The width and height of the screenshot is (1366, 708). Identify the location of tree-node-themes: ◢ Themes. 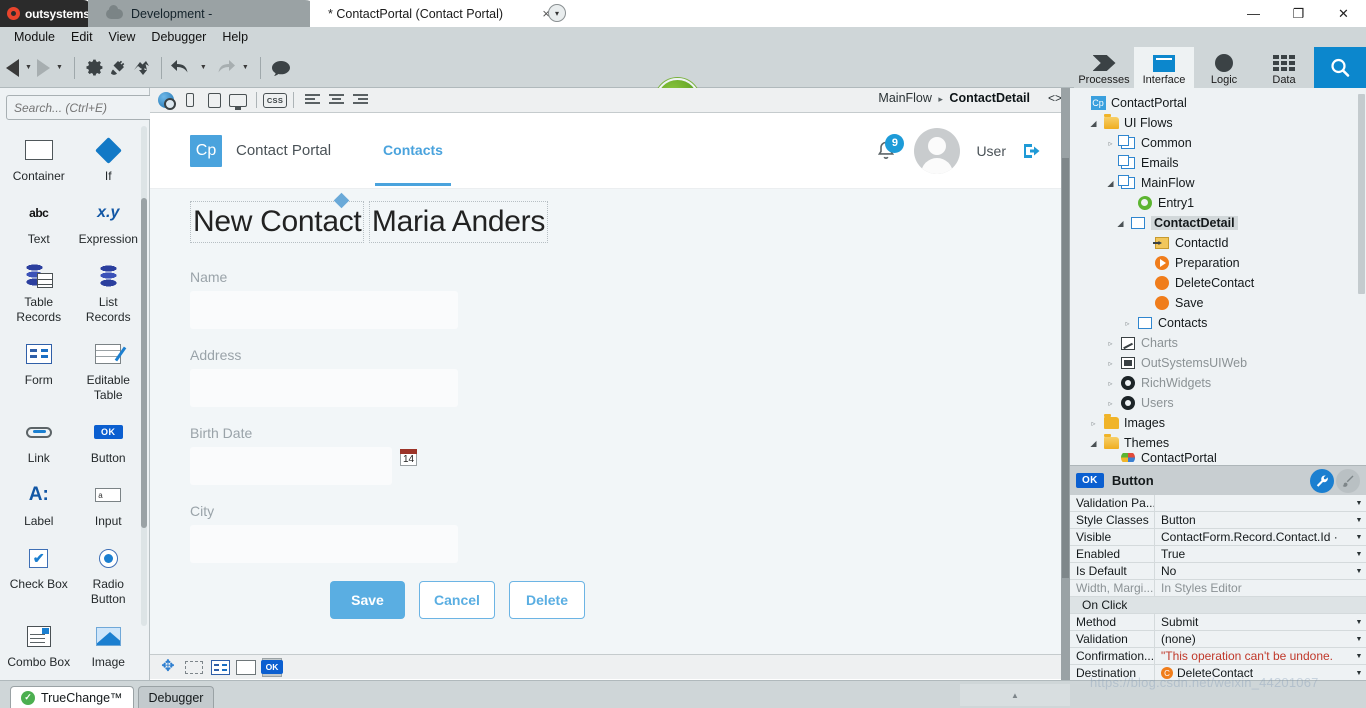
(1221, 443).